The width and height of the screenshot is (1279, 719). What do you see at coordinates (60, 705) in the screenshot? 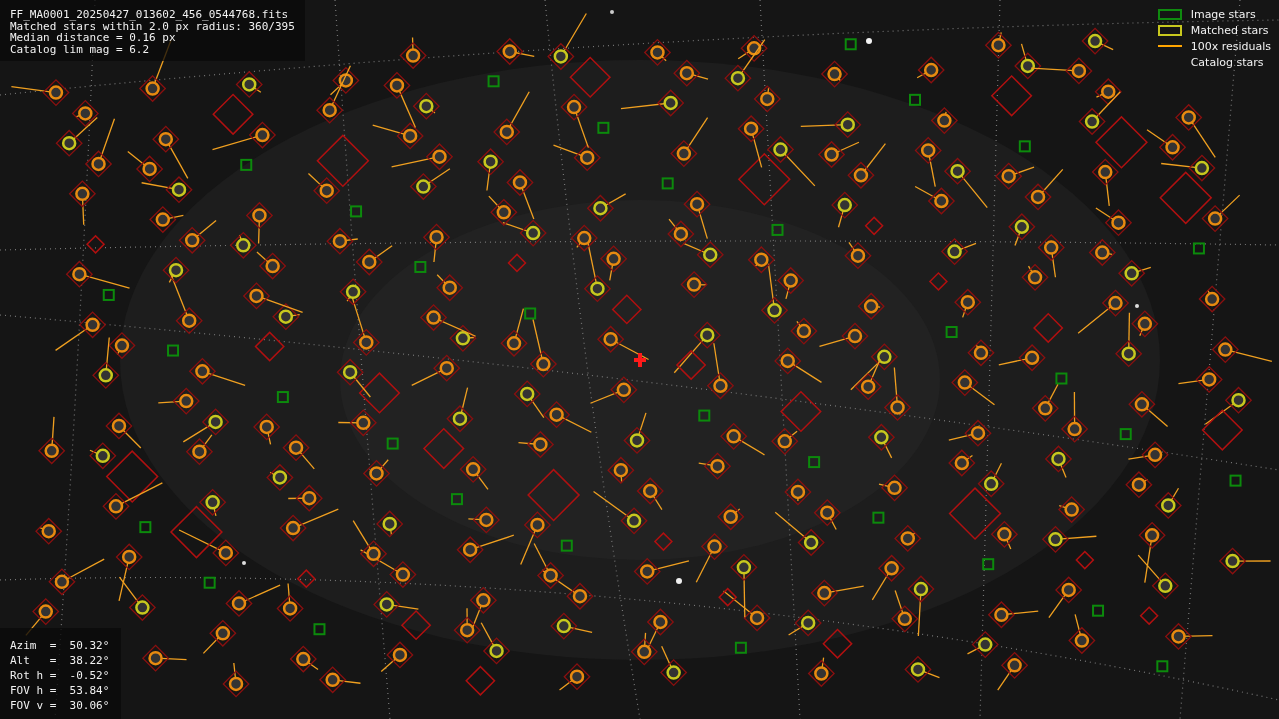
I see `pointing-text: FOV v = 30.06°` at bounding box center [60, 705].